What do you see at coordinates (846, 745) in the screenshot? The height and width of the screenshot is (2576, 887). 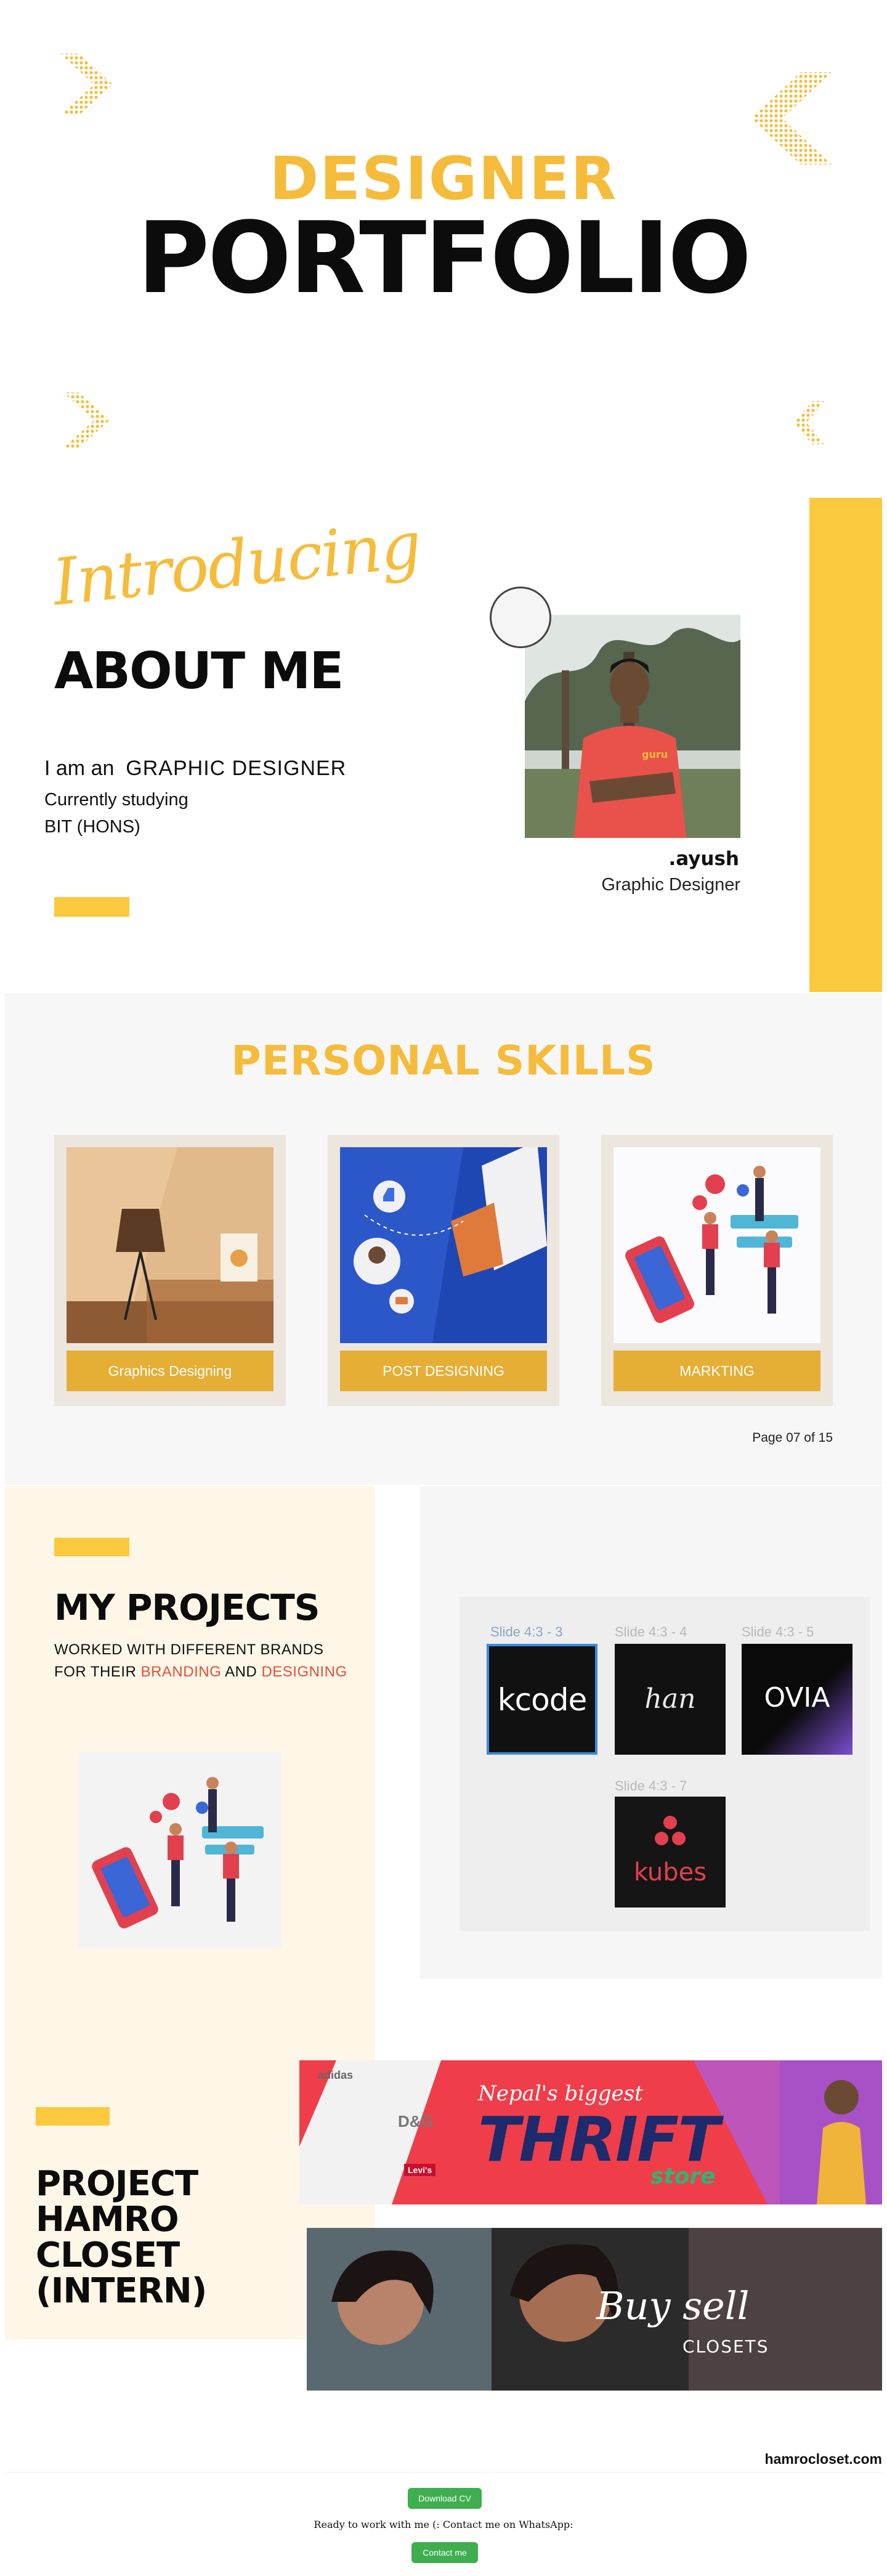 I see `about-side-bar` at bounding box center [846, 745].